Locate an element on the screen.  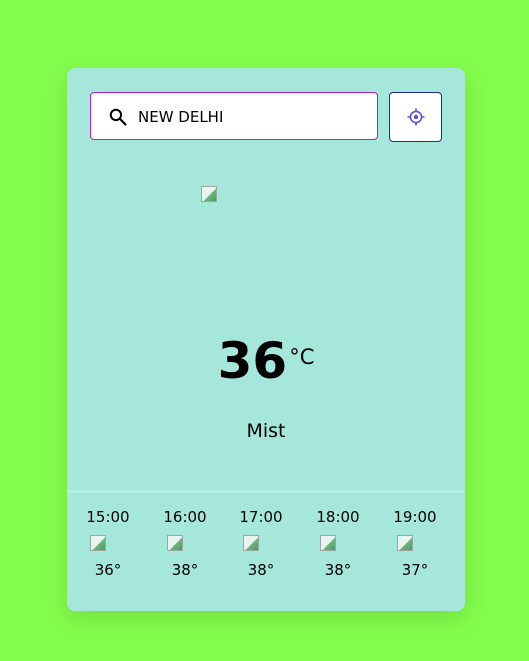
forecast-time: 15:00 is located at coordinates (108, 517).